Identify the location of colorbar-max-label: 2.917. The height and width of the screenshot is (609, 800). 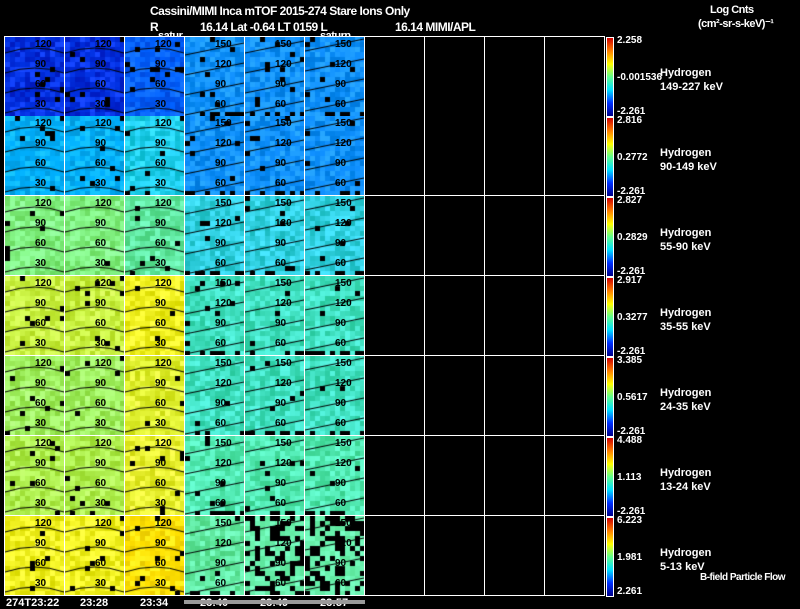
(630, 280).